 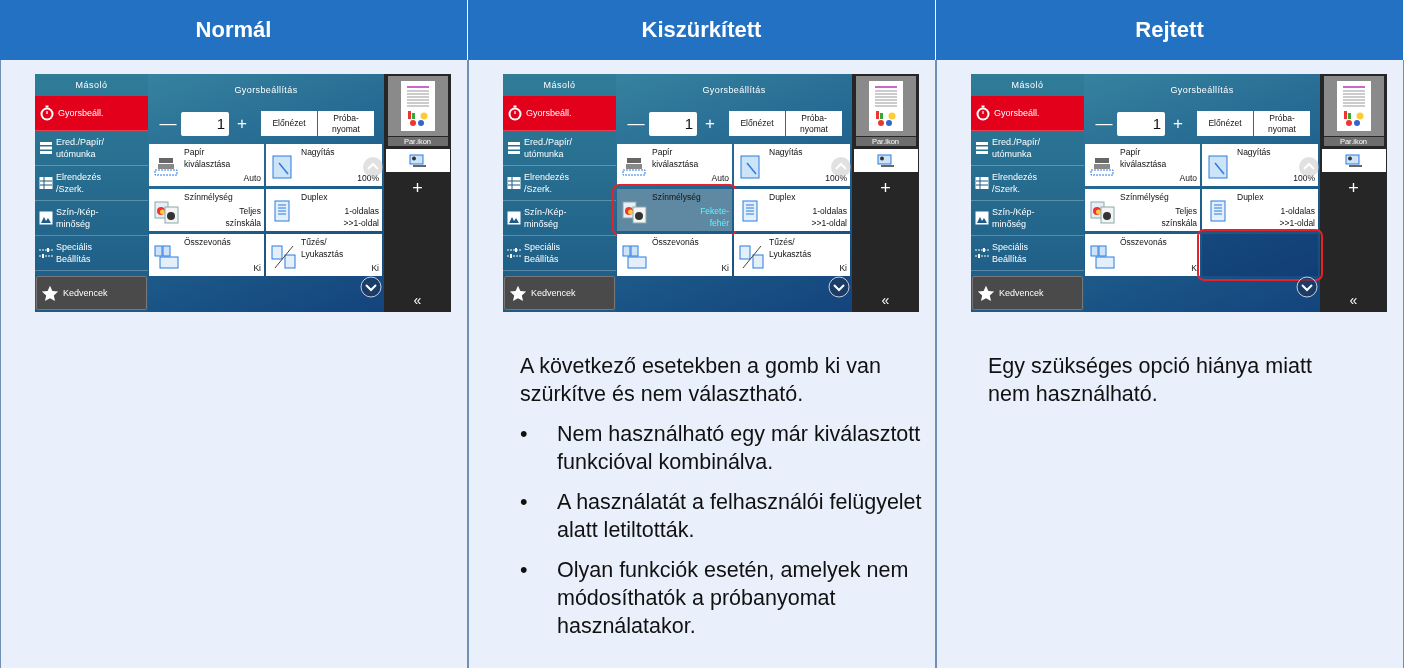 What do you see at coordinates (674, 210) in the screenshot?
I see `function-tile: Színmélység Fekete- fehér` at bounding box center [674, 210].